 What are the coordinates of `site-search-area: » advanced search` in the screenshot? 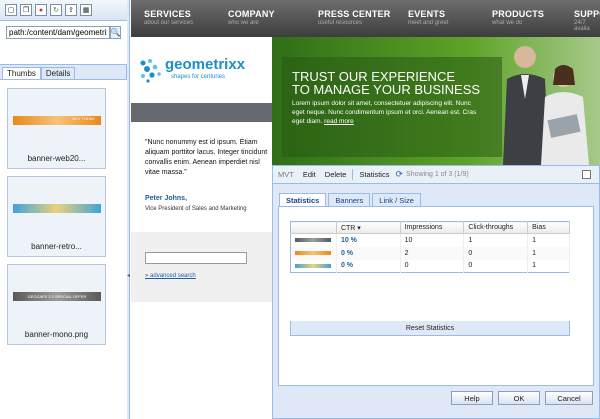 It's located at (201, 267).